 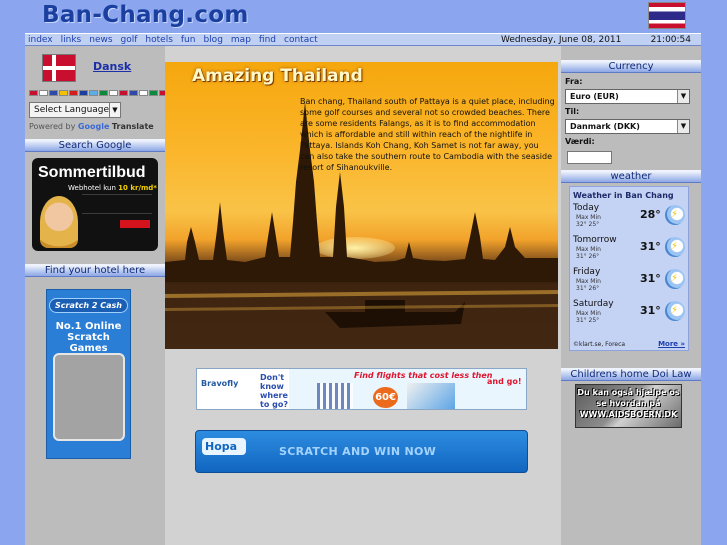 I want to click on scratch-card, so click(x=89, y=397).